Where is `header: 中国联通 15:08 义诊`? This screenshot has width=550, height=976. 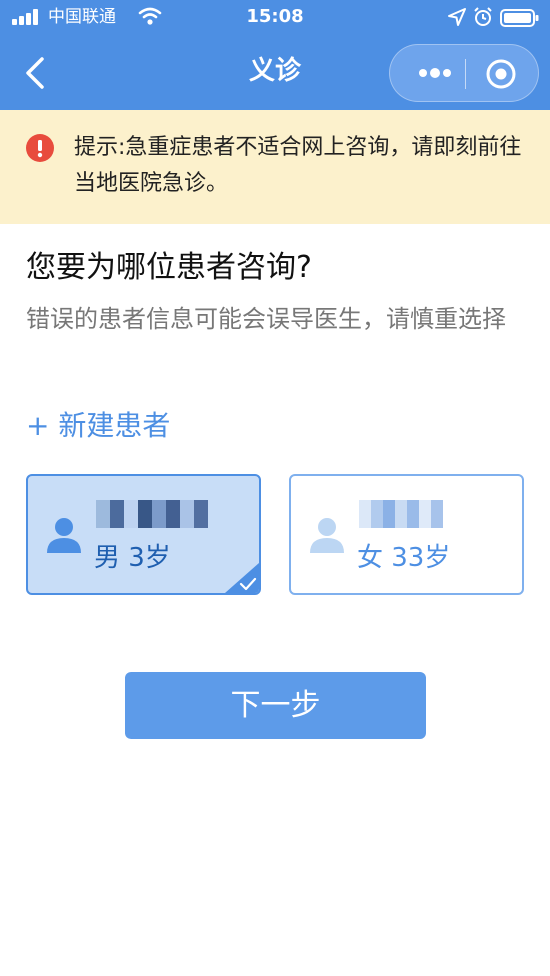 header: 中国联通 15:08 义诊 is located at coordinates (275, 55).